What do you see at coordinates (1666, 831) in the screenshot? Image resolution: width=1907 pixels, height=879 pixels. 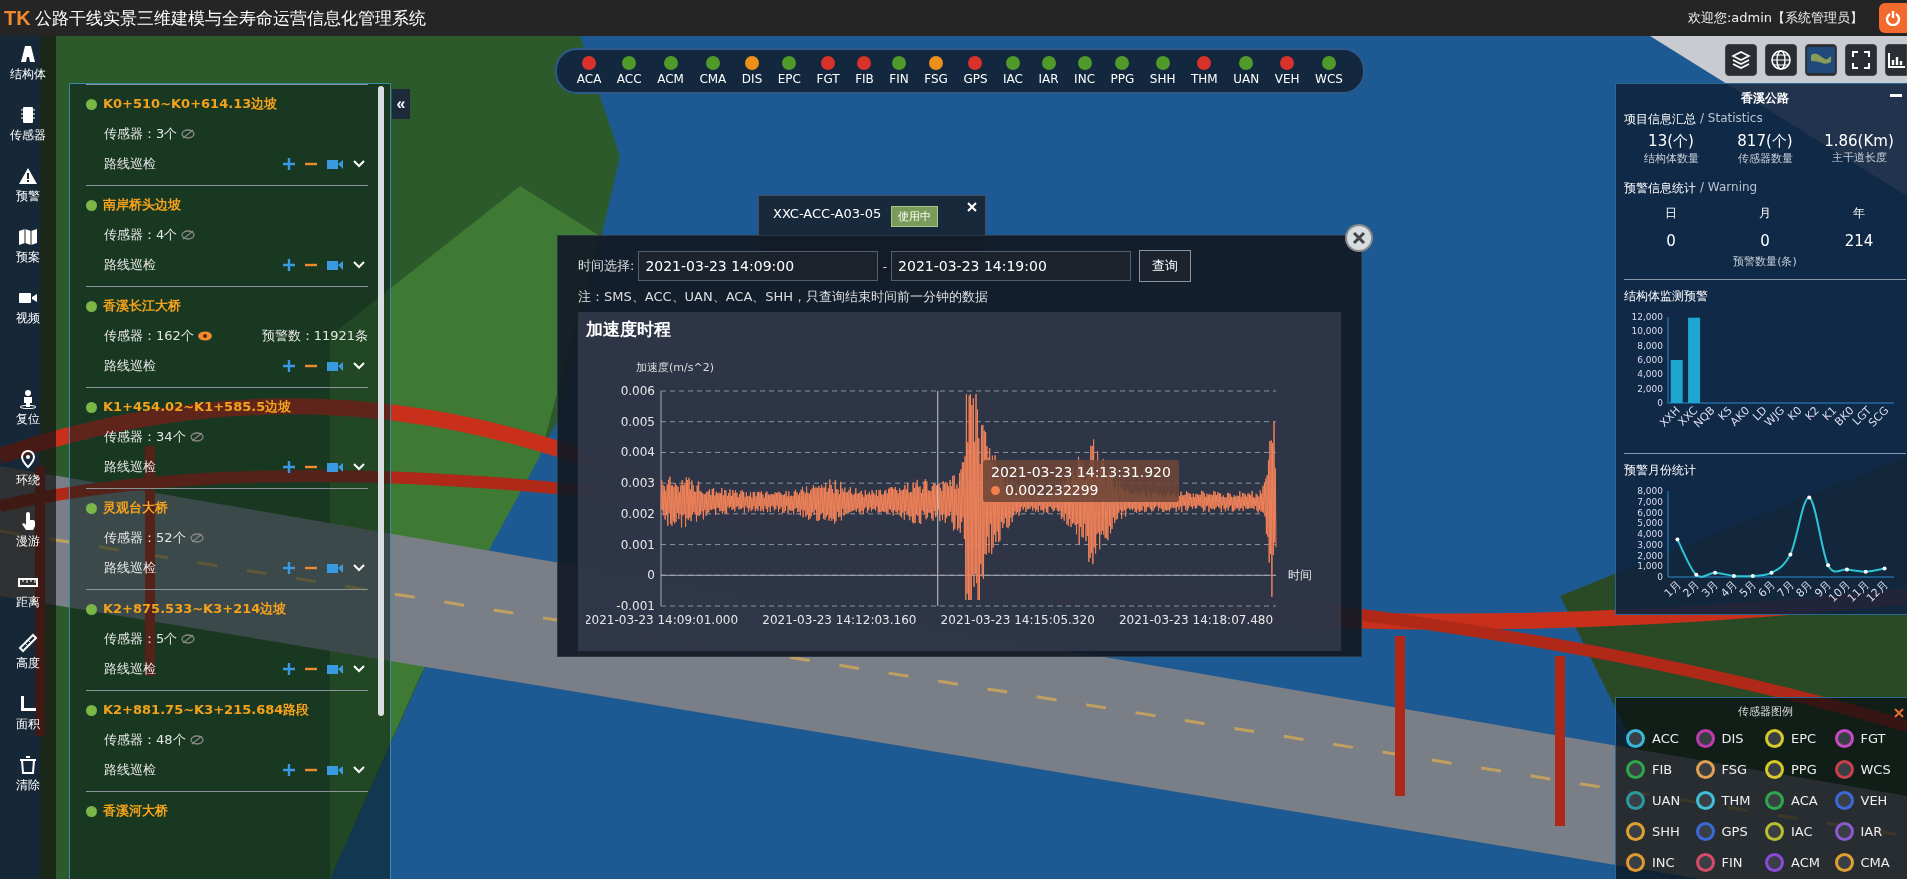 I see `sensor-code: SHH` at bounding box center [1666, 831].